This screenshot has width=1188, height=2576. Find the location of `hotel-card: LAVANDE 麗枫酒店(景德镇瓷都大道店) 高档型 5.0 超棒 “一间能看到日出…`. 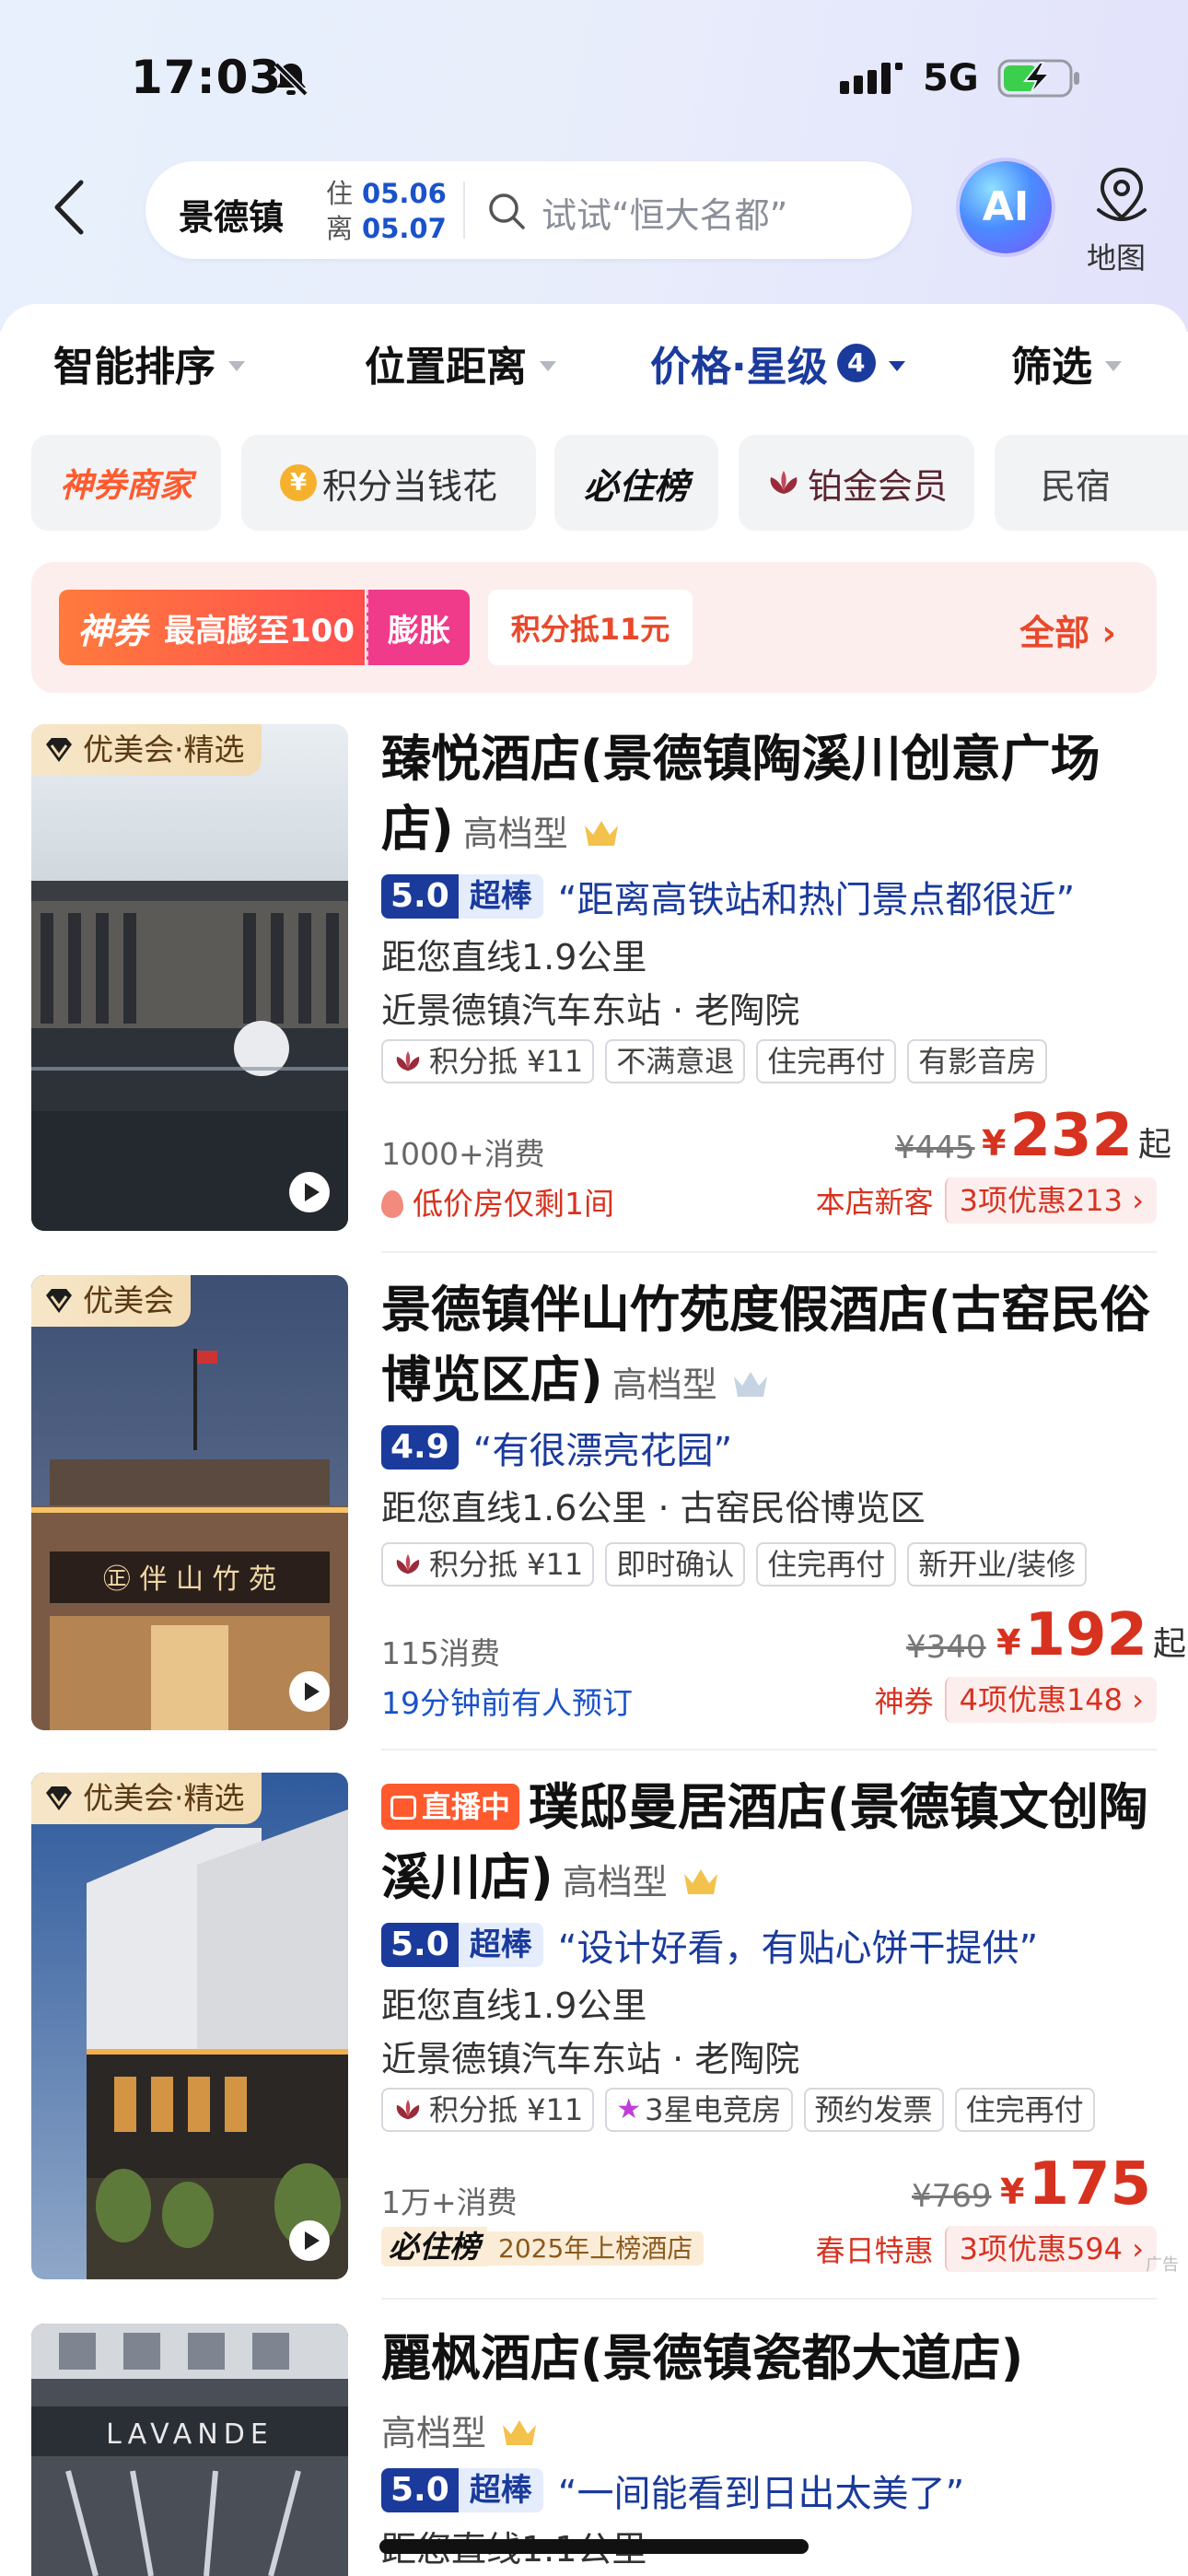

hotel-card: LAVANDE 麗枫酒店(景德镇瓷都大道店) 高档型 5.0 超棒 “一间能看到日出… is located at coordinates (594, 2450).